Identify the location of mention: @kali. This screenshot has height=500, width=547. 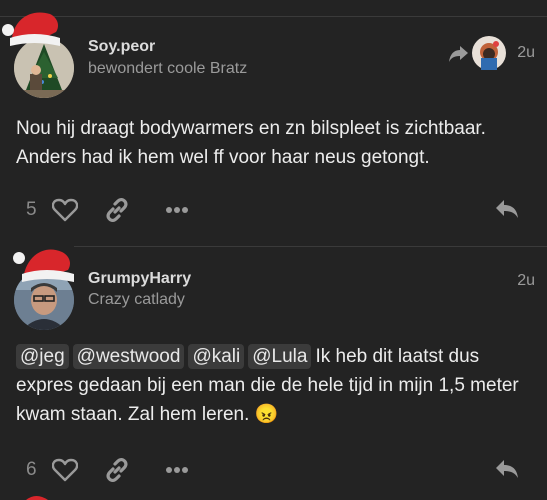
(216, 356).